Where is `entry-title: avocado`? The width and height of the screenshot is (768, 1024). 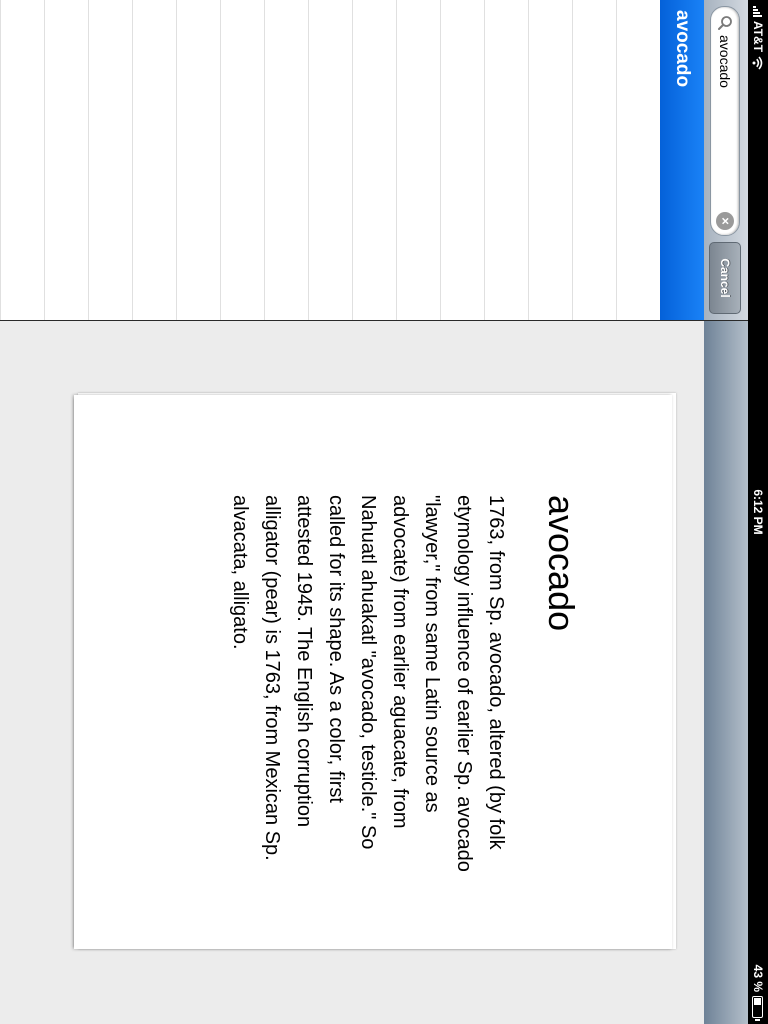
entry-title: avocado is located at coordinates (561, 563).